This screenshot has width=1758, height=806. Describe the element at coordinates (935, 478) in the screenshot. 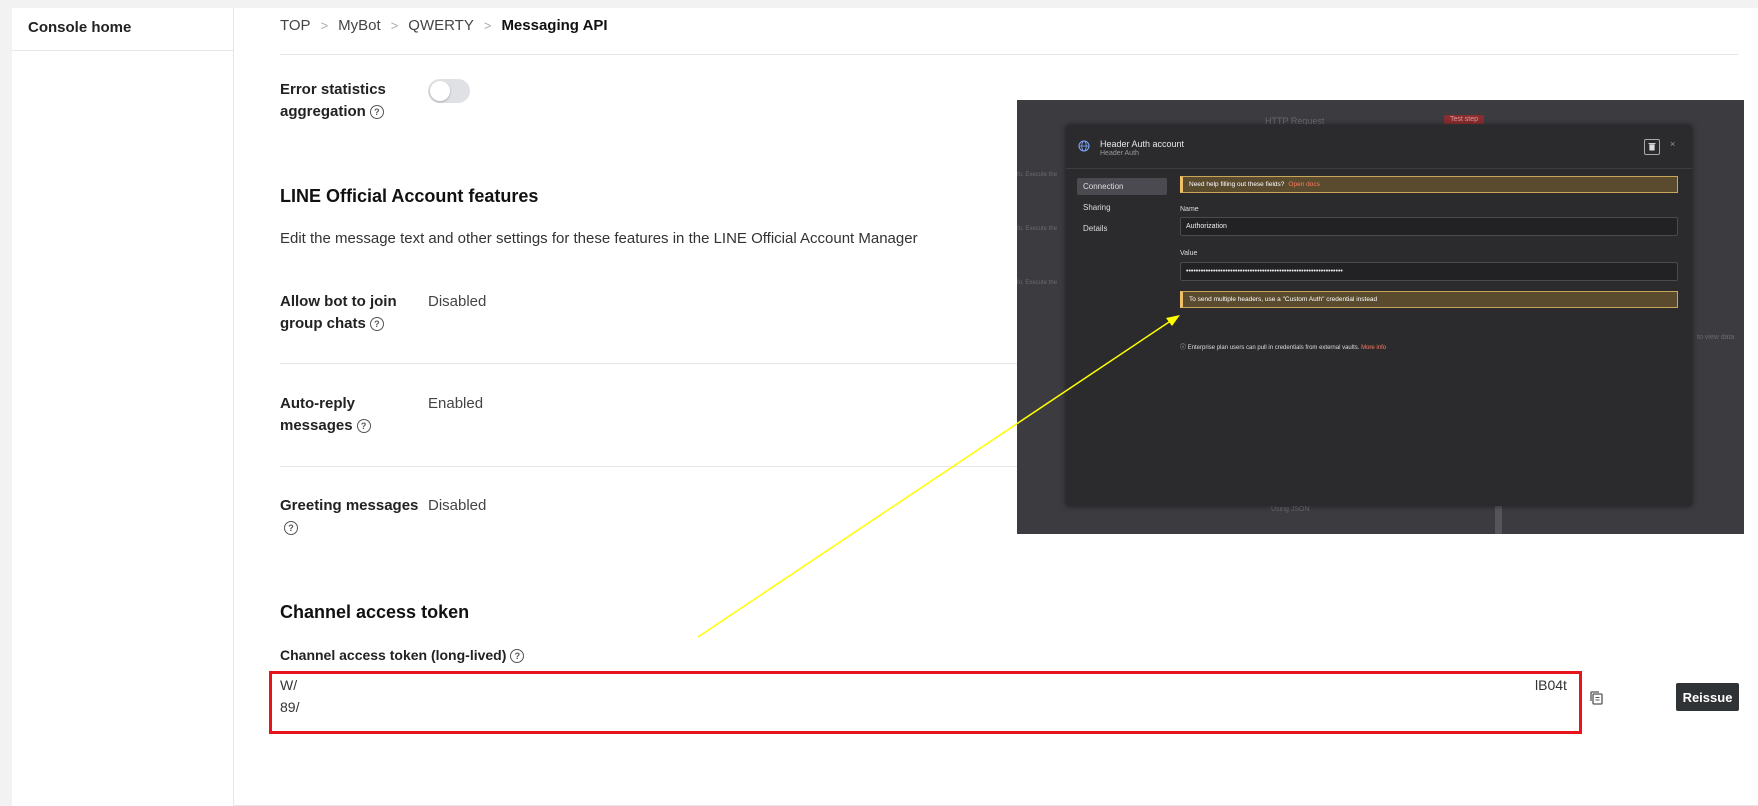

I see `annotation-arrow-line` at that location.